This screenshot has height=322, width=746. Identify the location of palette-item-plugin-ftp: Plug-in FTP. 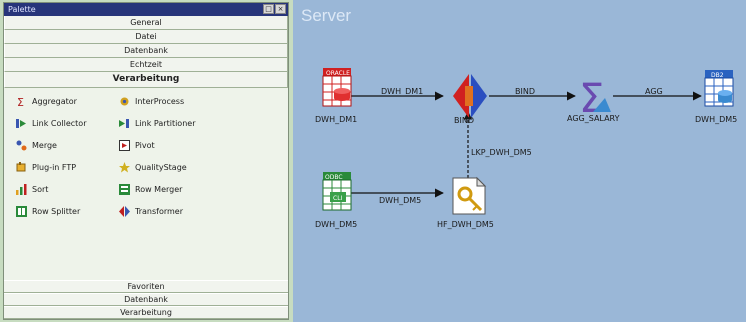
(46, 167).